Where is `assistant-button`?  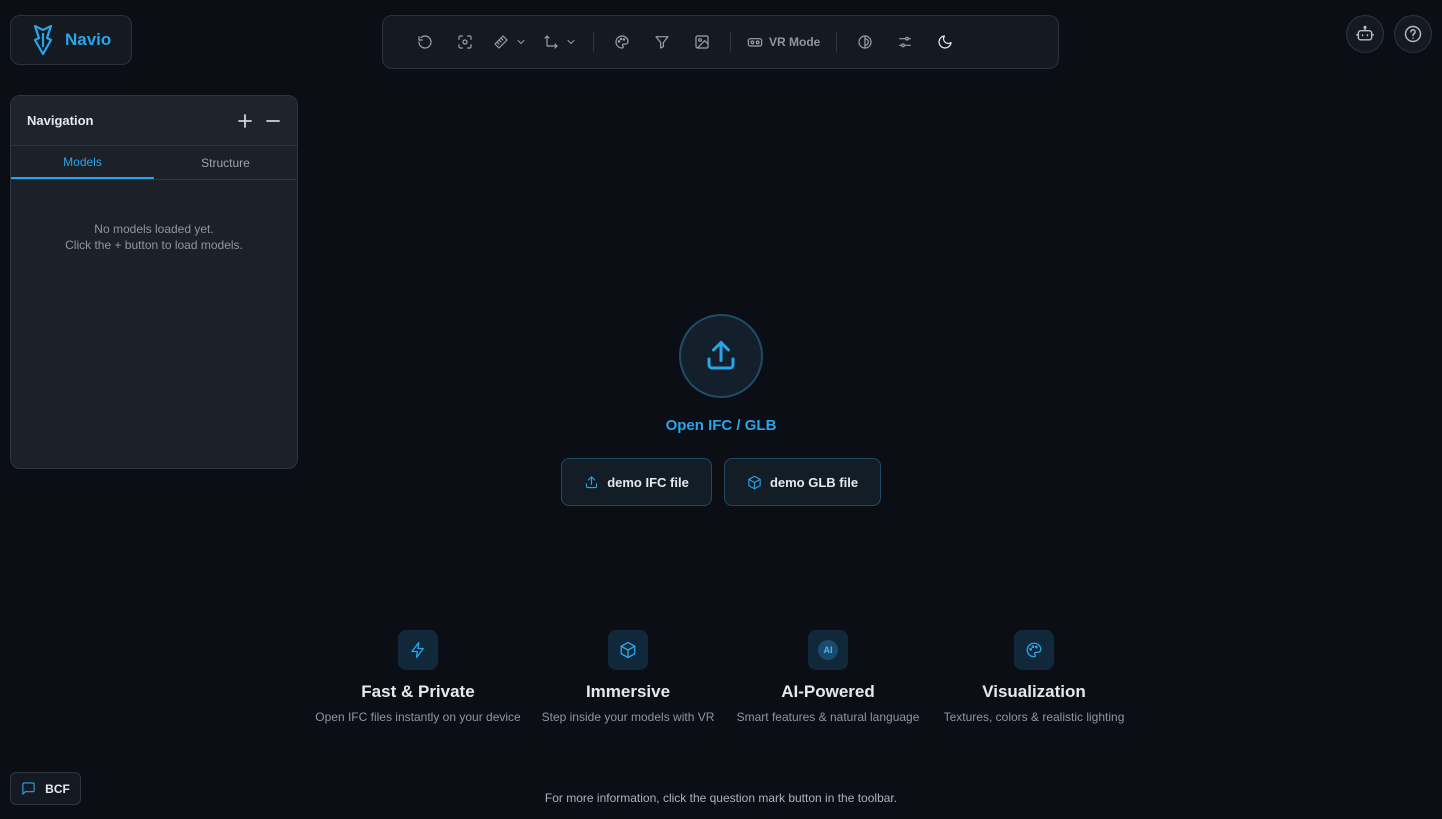
assistant-button is located at coordinates (1365, 34).